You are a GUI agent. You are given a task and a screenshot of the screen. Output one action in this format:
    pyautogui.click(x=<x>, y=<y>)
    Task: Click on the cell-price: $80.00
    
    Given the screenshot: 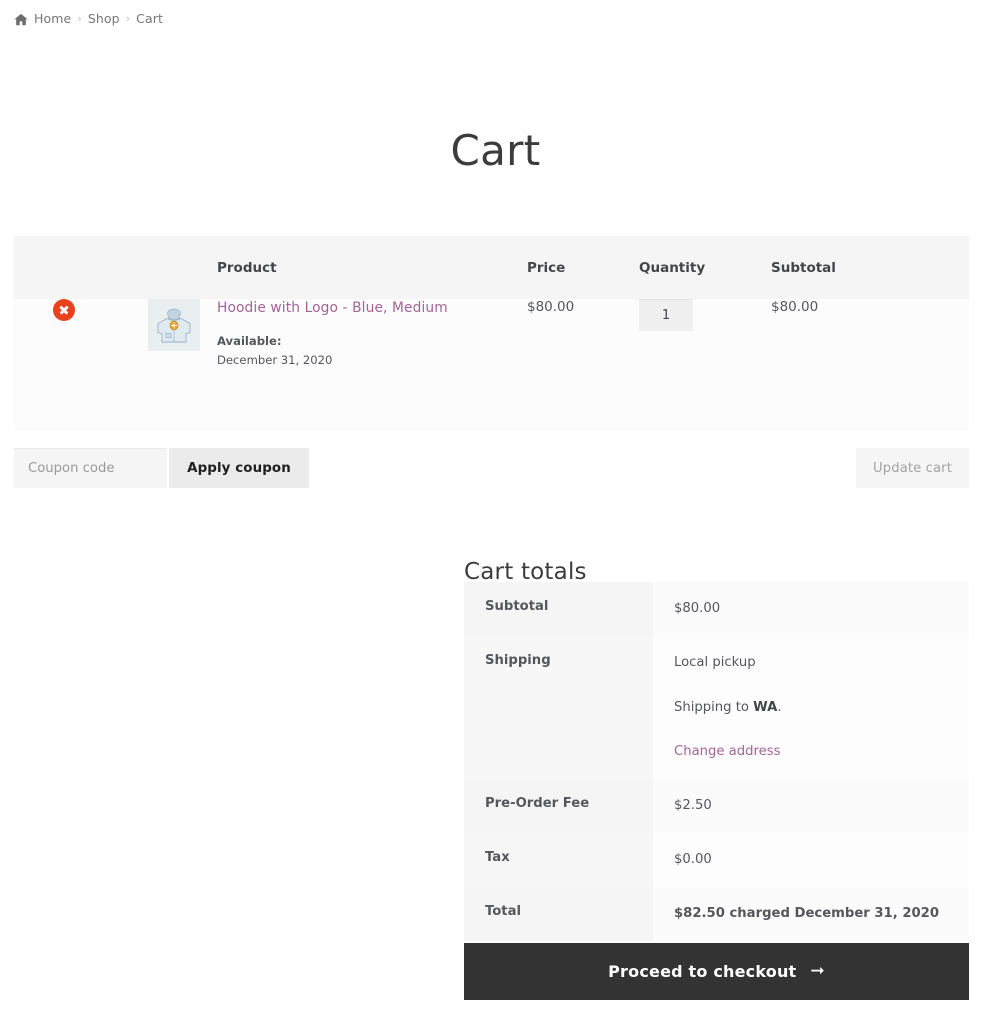 What is the action you would take?
    pyautogui.click(x=583, y=365)
    